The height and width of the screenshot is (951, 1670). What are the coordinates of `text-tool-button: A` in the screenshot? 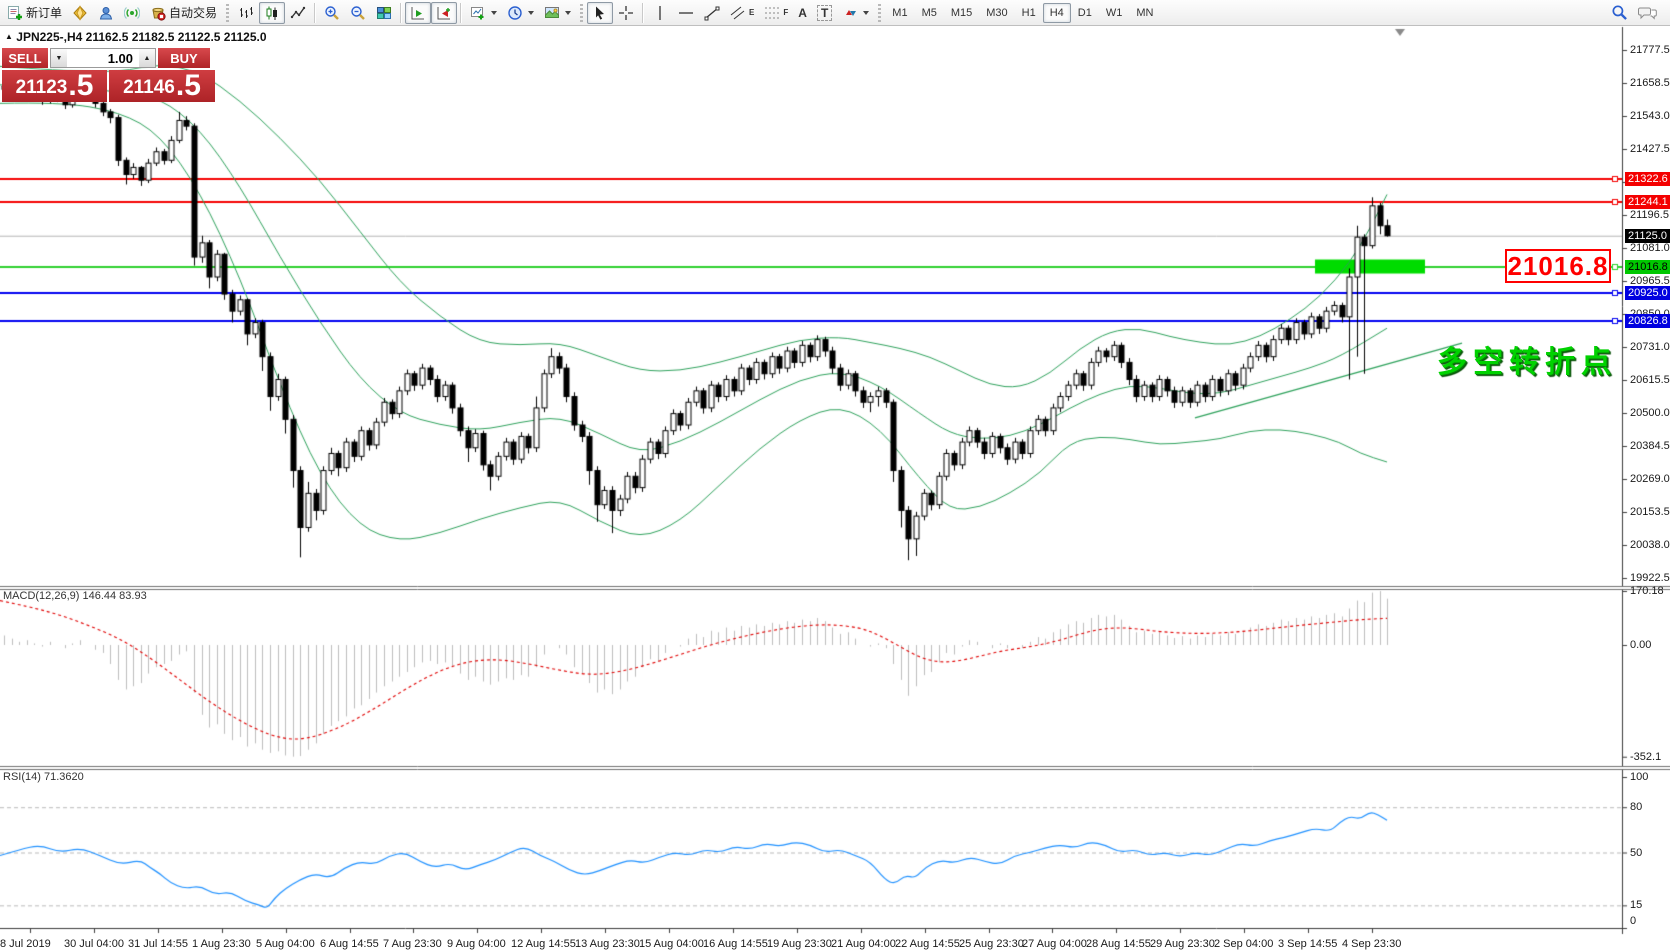 It's located at (802, 13).